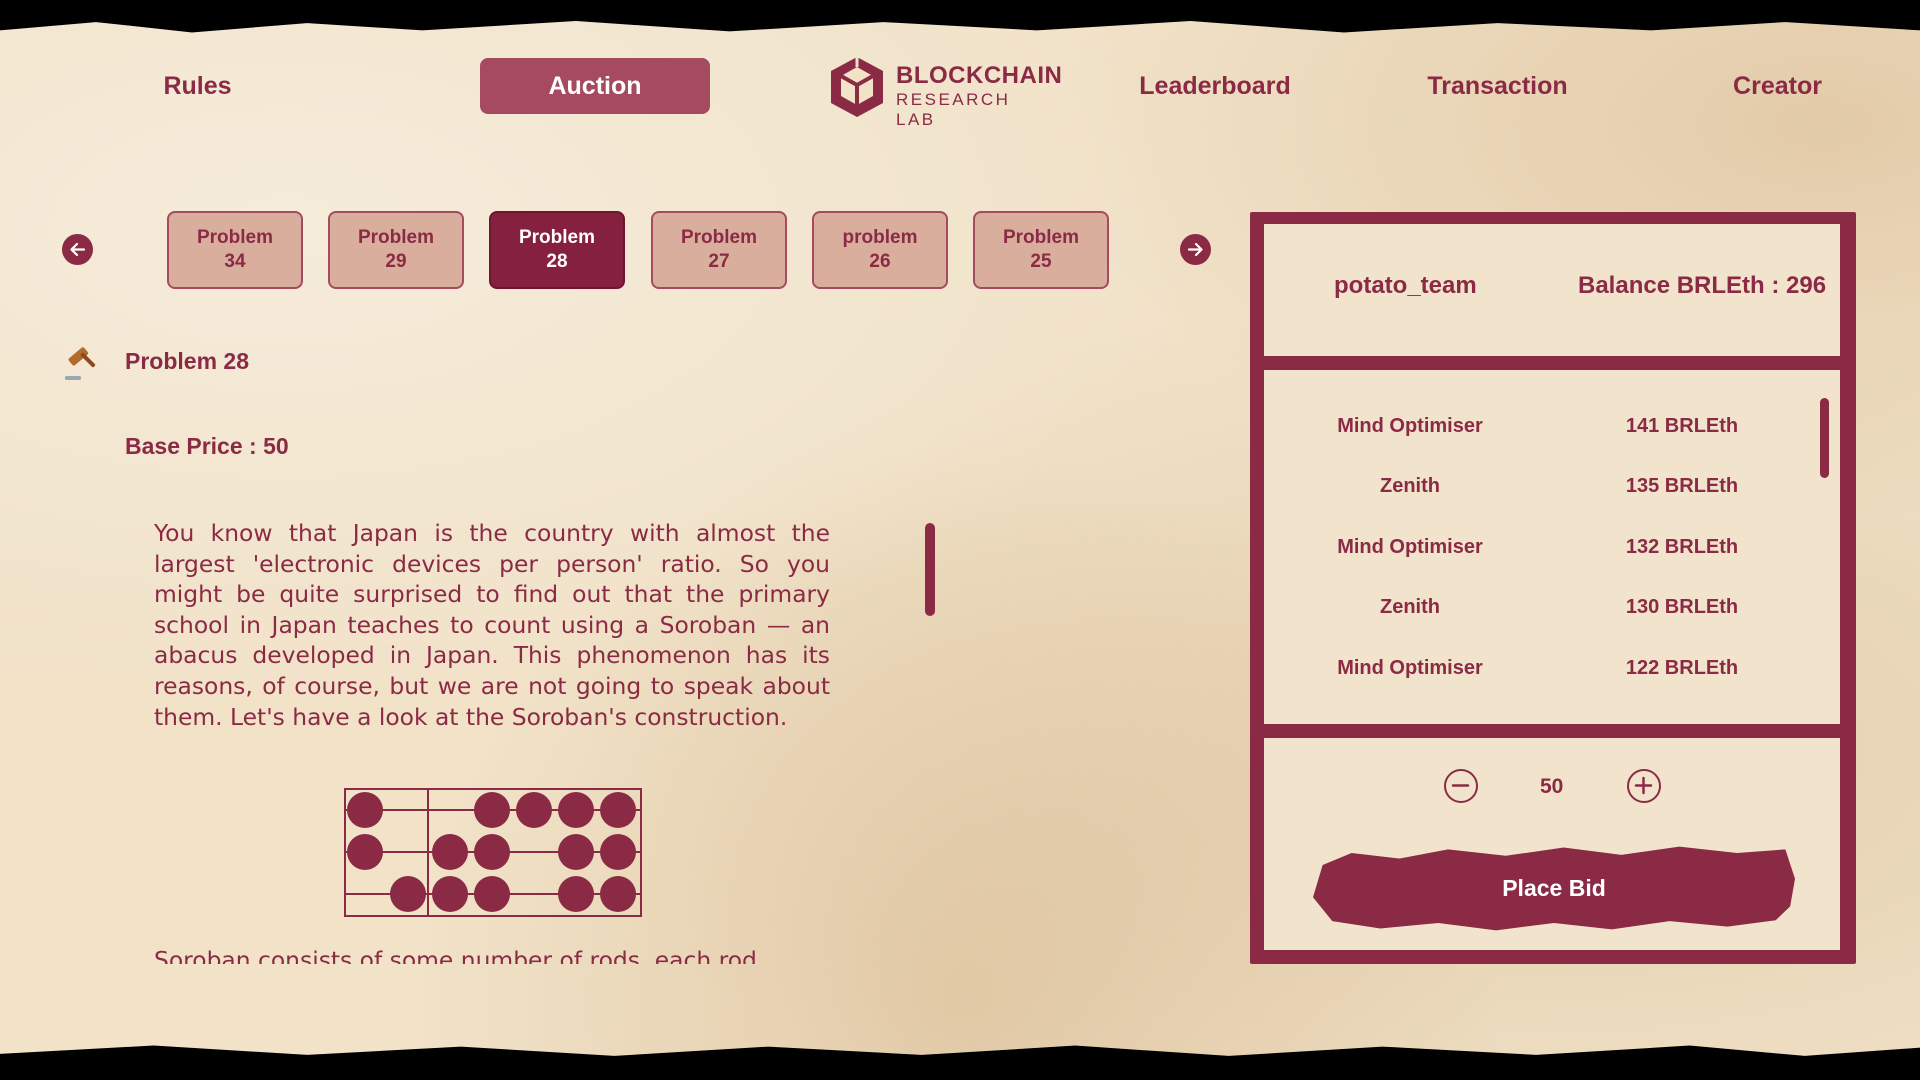  Describe the element at coordinates (857, 87) in the screenshot. I see `cube-logo-icon` at that location.